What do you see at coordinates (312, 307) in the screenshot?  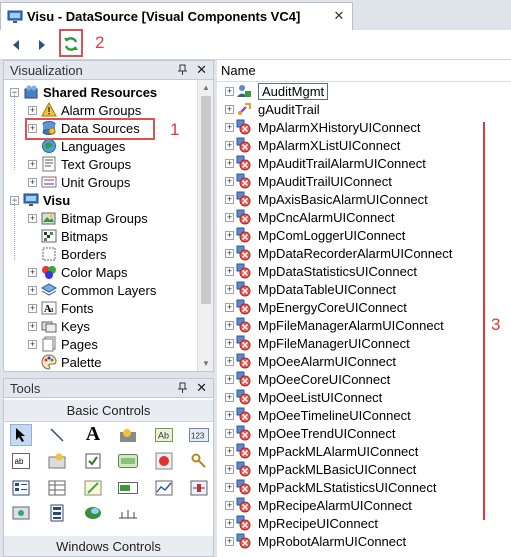 I see `list-item: + MpEnergyCoreUIConnect` at bounding box center [312, 307].